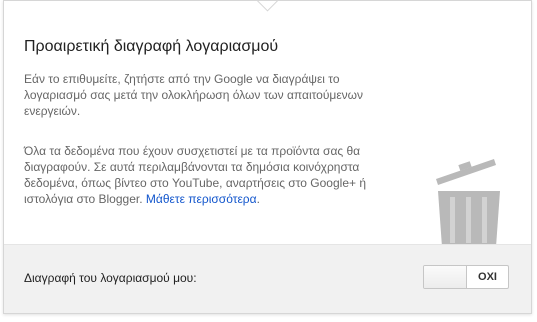  I want to click on dialog-title: Προαιρετική διαγραφή λογαριασμού, so click(151, 46).